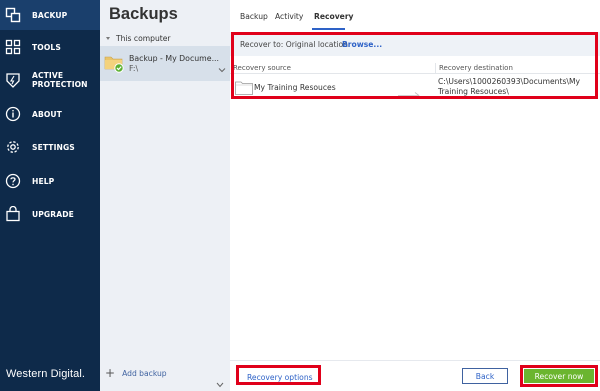 This screenshot has width=600, height=391. What do you see at coordinates (244, 87) in the screenshot?
I see `folder-icon` at bounding box center [244, 87].